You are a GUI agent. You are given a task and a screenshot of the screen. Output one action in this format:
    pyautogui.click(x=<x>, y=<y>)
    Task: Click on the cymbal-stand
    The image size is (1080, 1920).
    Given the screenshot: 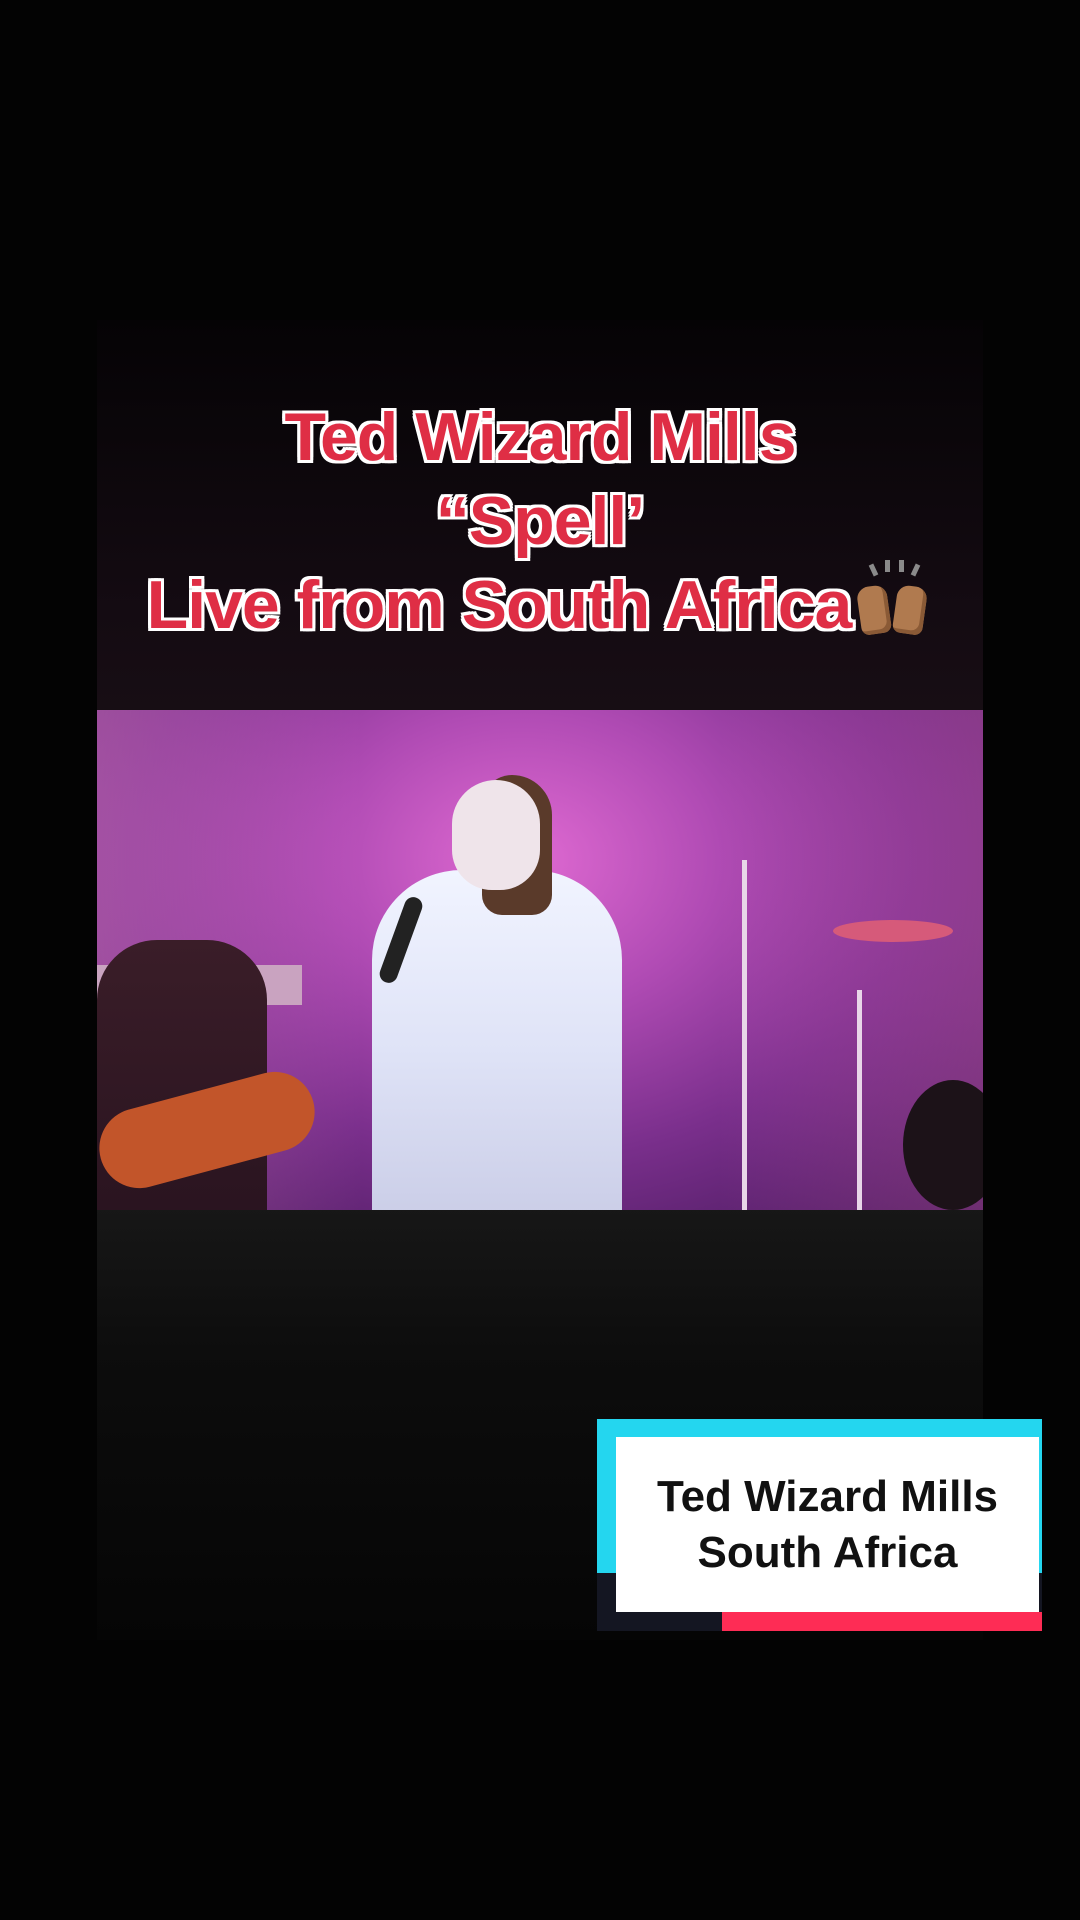 What is the action you would take?
    pyautogui.click(x=859, y=1100)
    